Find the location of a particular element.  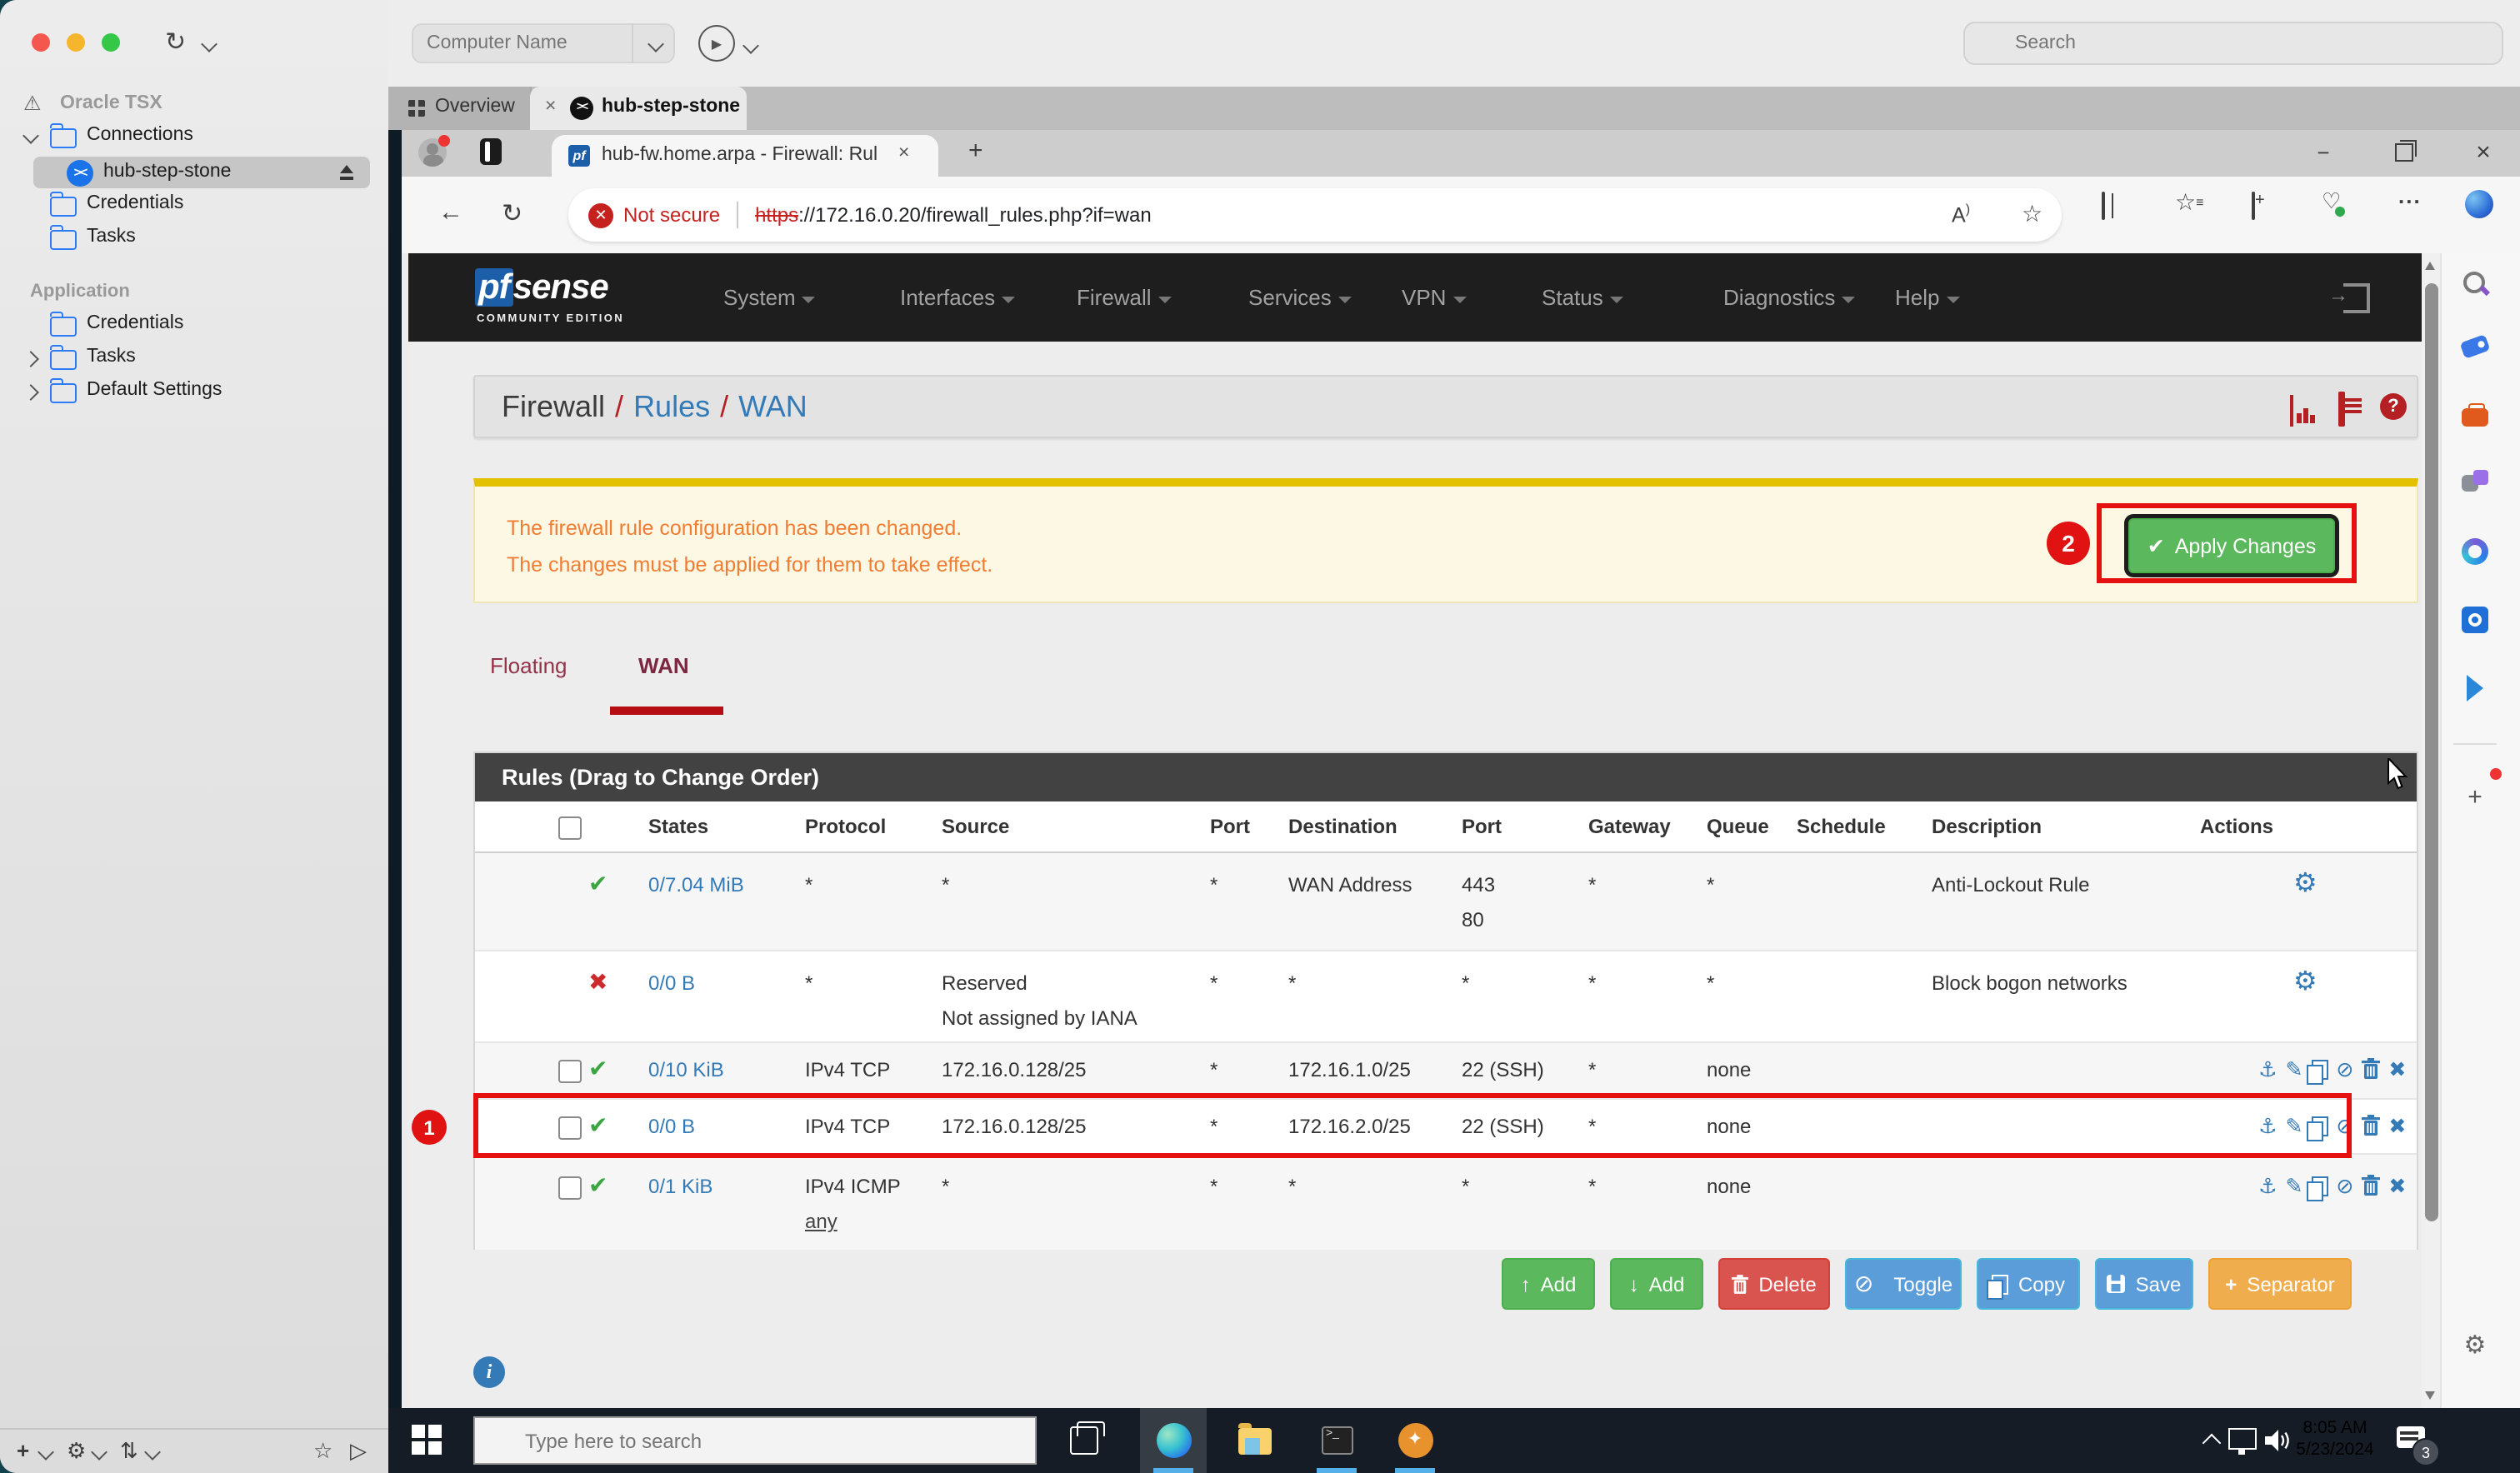

nav-diagnostics: Diagnostics is located at coordinates (1790, 298).